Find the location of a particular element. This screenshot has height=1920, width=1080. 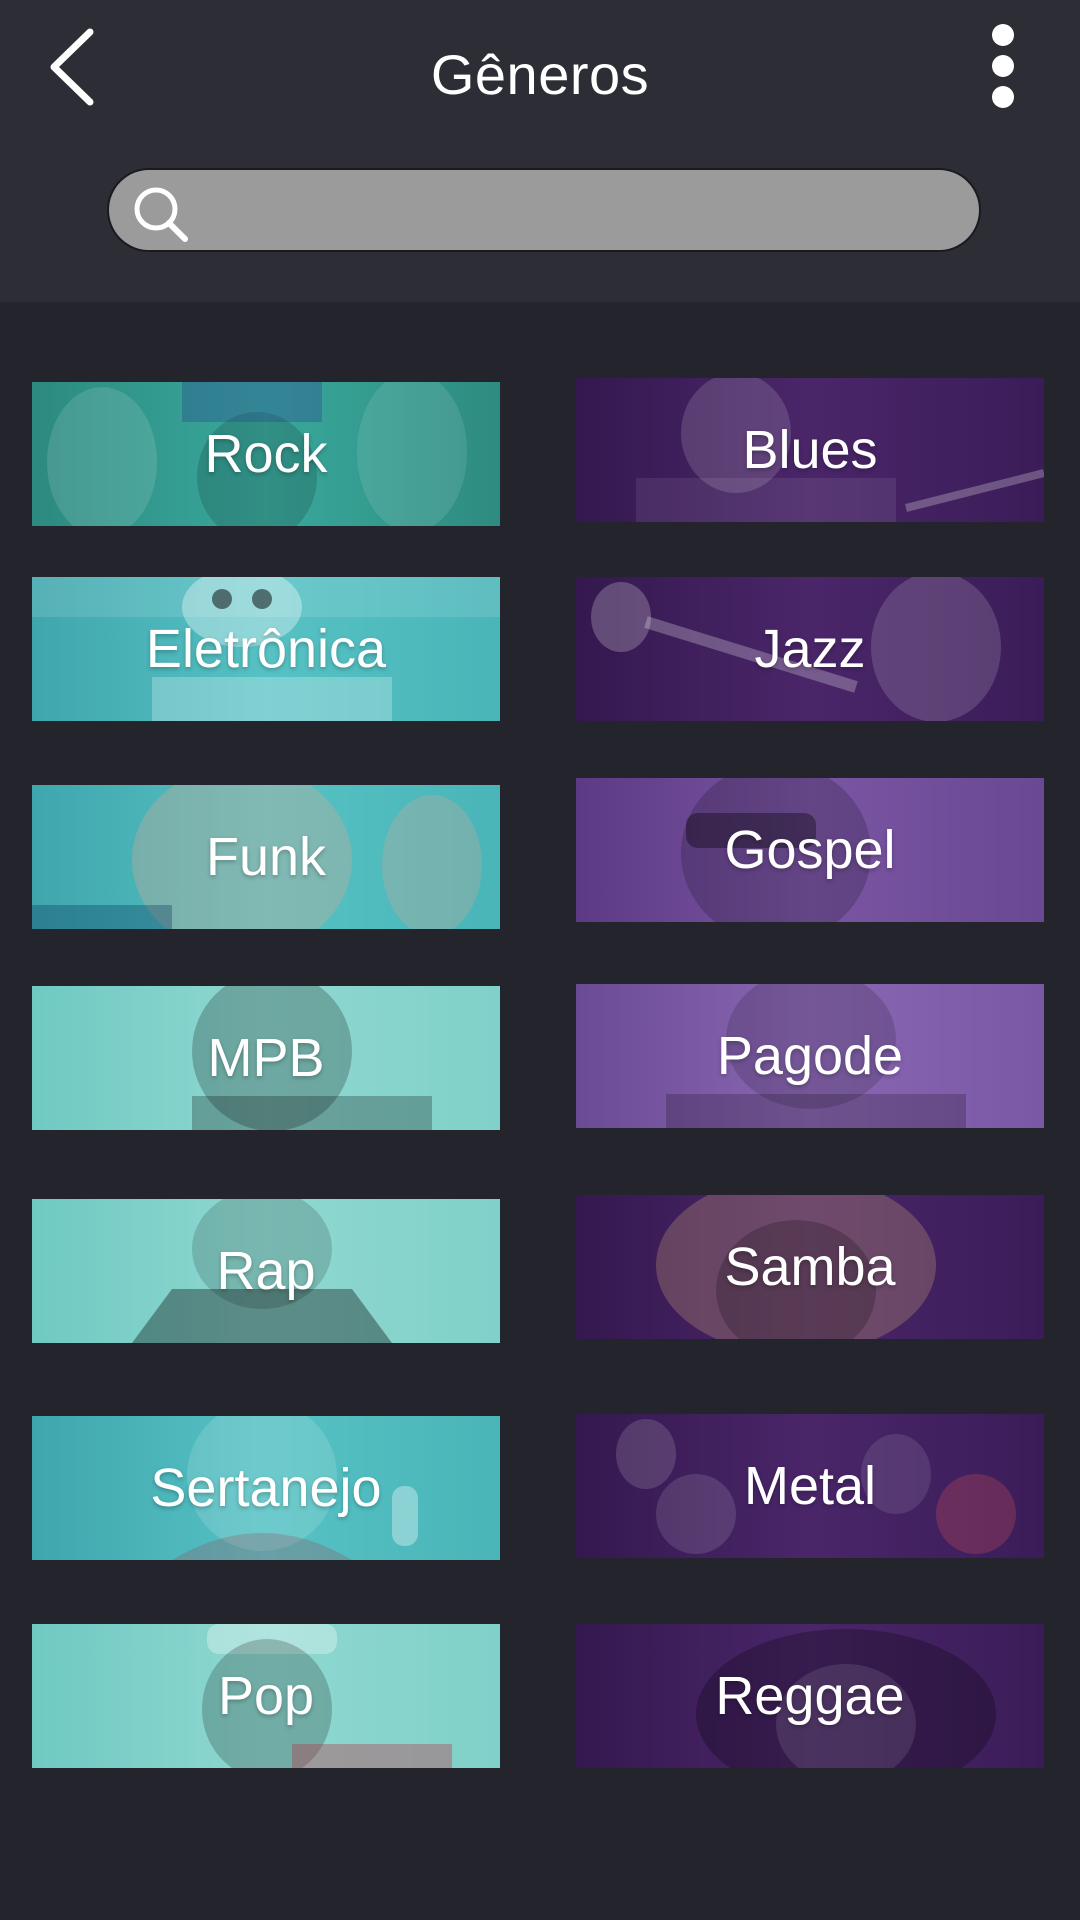

genre-label: Jazz is located at coordinates (810, 649).